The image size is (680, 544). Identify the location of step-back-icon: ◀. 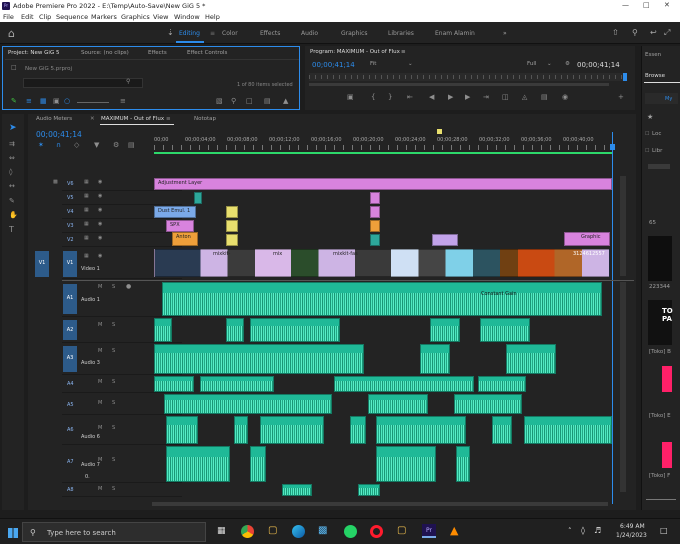
(431, 97).